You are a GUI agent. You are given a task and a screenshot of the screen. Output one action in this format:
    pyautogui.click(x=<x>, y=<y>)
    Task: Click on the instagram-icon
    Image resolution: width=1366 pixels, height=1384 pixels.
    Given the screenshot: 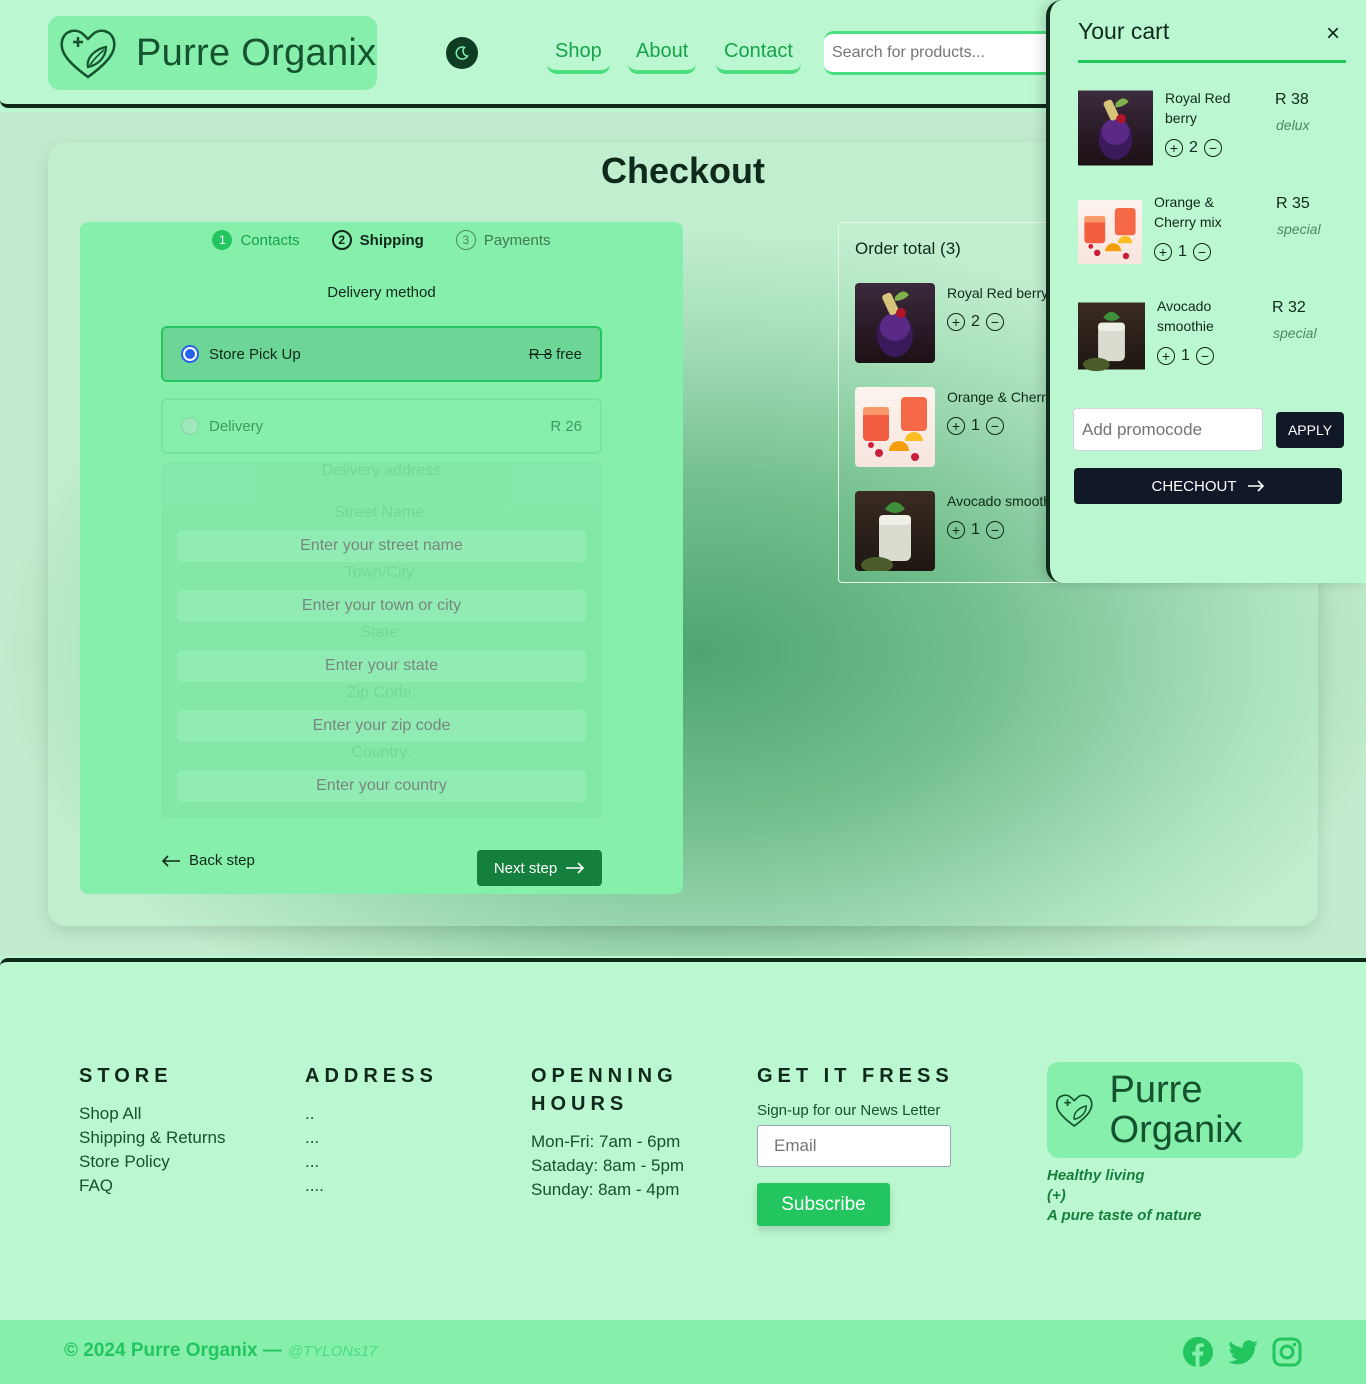 What is the action you would take?
    pyautogui.click(x=1287, y=1352)
    